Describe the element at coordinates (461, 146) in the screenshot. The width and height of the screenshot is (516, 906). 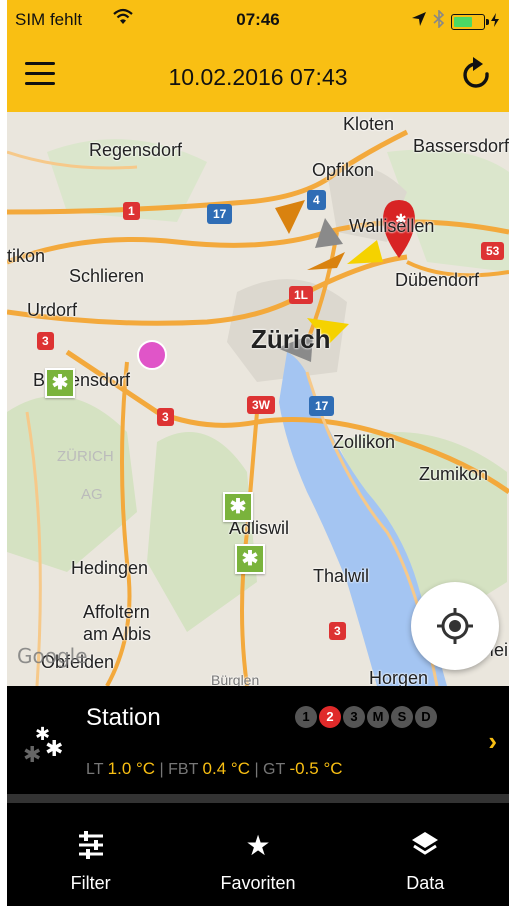
I see `map-place: Bassersdorf` at that location.